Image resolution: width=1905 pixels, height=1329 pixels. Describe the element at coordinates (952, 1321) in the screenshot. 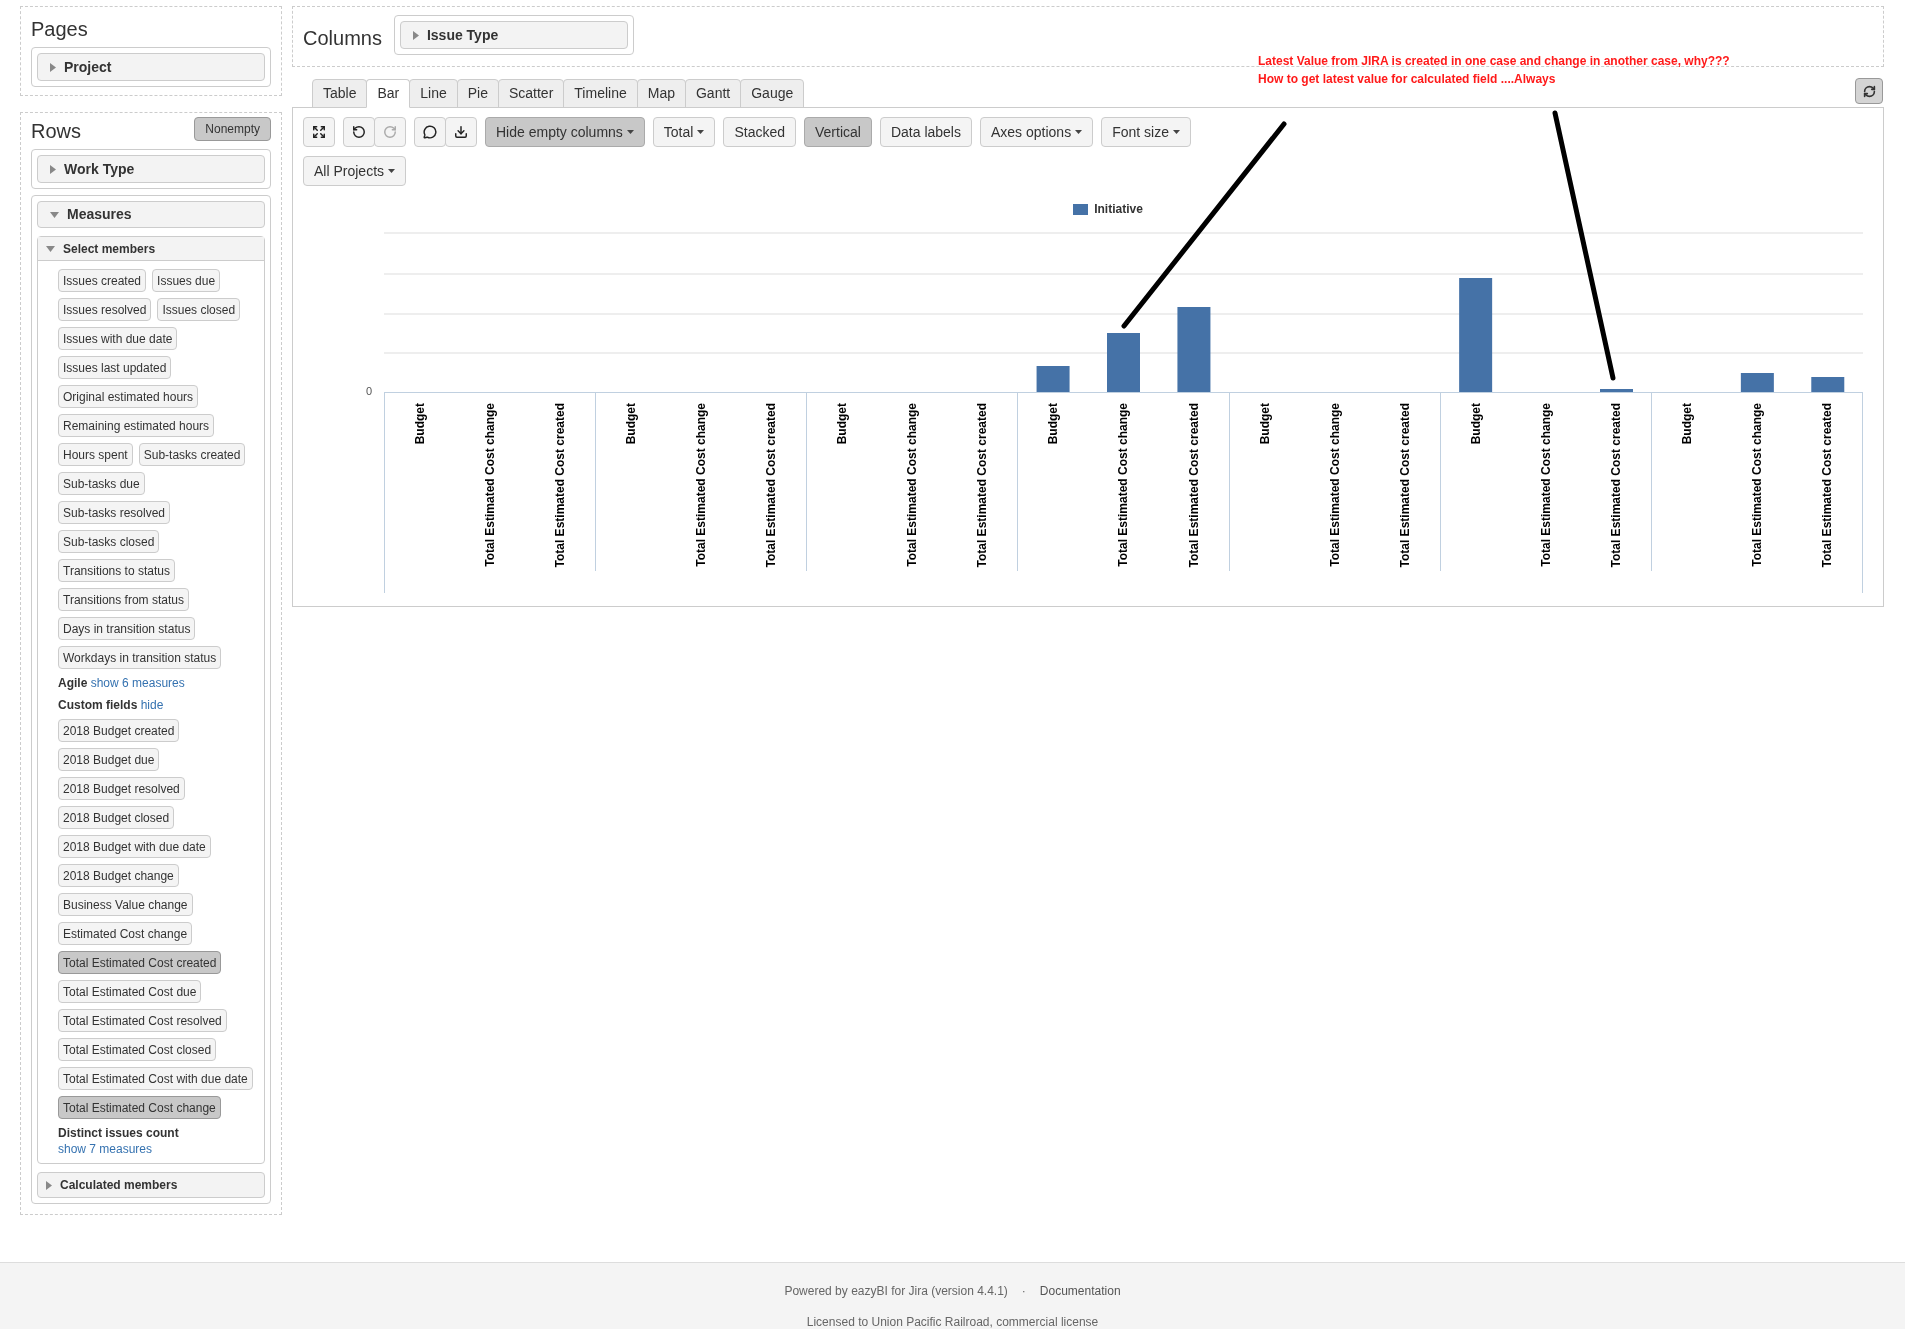

I see `license-text: Licensed to Union Pacific Railroad, commercial license` at that location.